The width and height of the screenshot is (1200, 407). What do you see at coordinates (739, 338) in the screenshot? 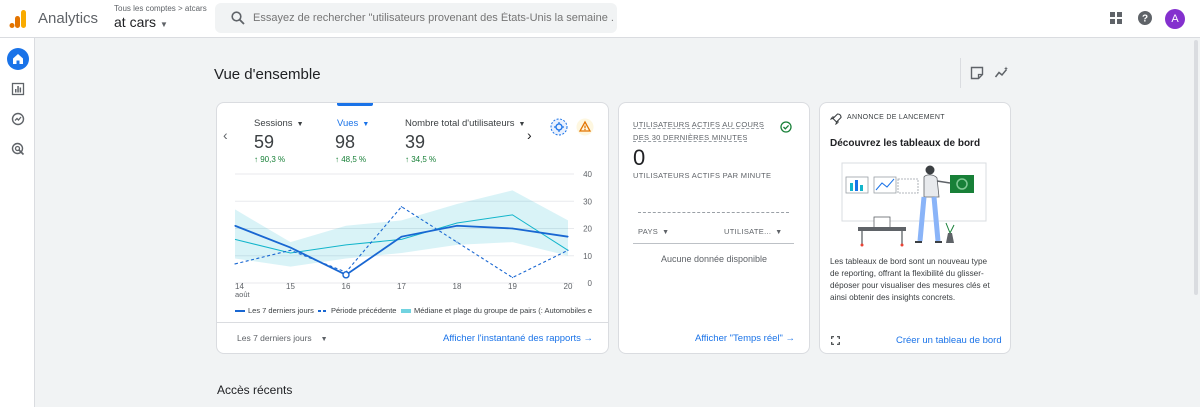
I see `link-label: Afficher "Temps réel"` at bounding box center [739, 338].